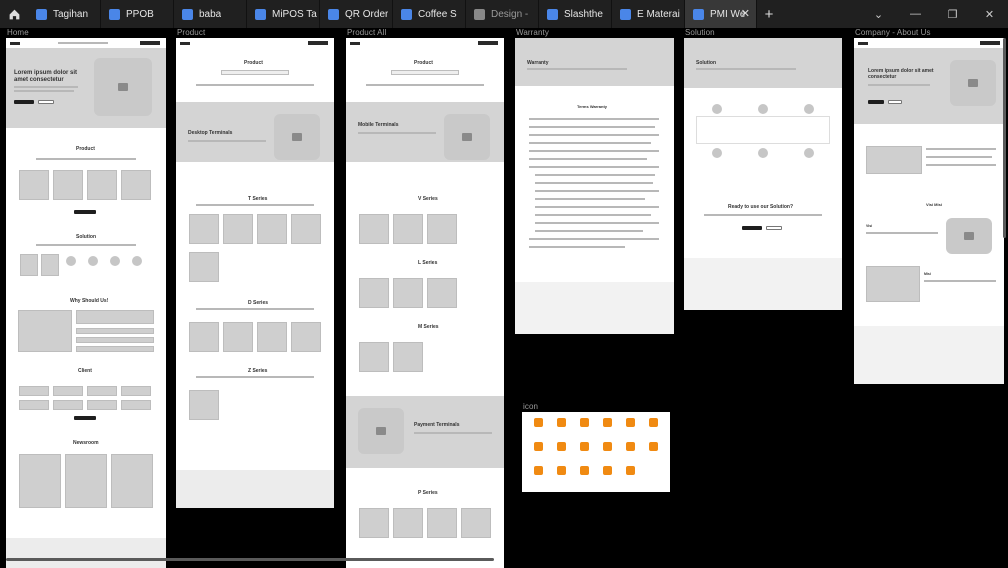  What do you see at coordinates (85, 149) in the screenshot?
I see `home-product-title: Product` at bounding box center [85, 149].